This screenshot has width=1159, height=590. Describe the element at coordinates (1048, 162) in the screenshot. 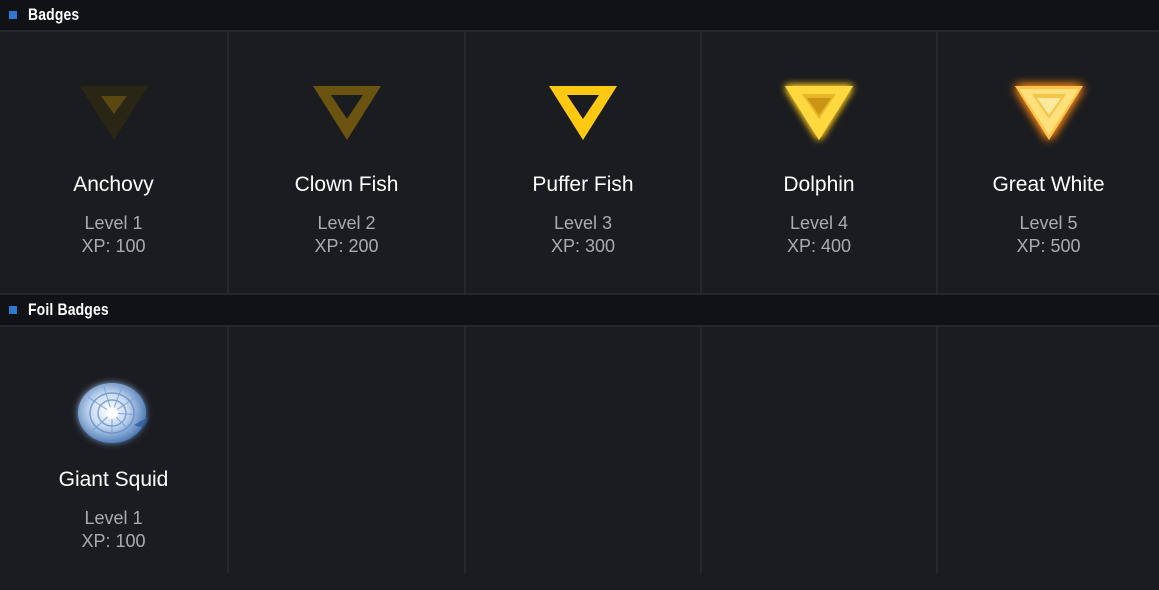

I see `badge-card-great-white: Great White Level 5 XP: 500` at that location.